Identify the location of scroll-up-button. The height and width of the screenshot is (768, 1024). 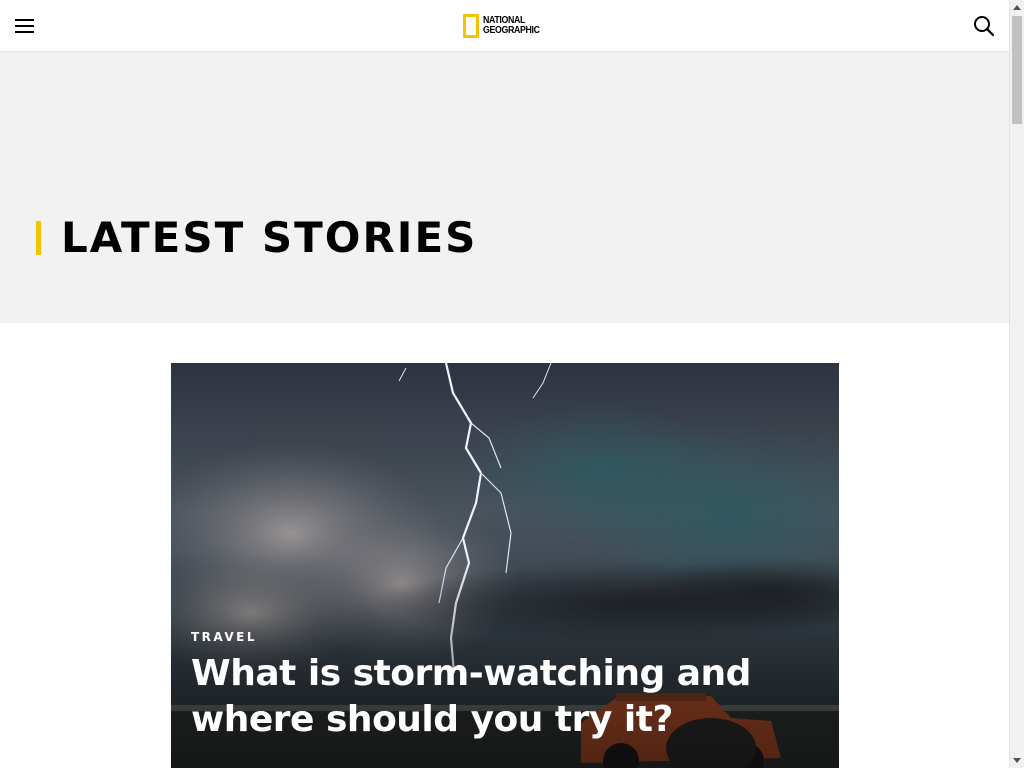
(1017, 7).